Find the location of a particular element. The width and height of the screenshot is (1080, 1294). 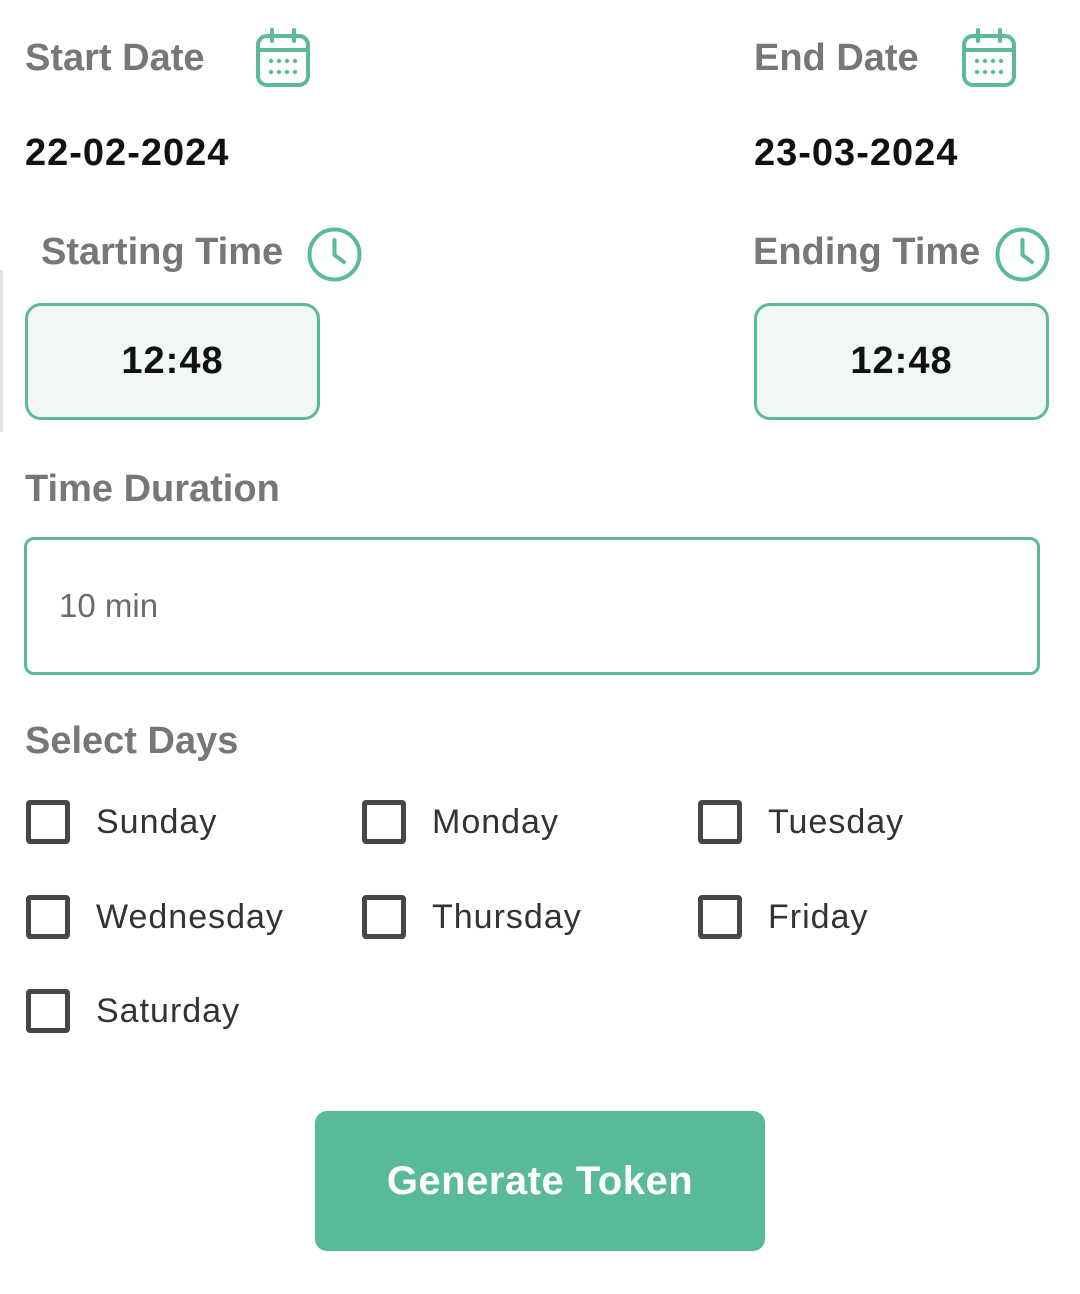

time-duration-label: Time Duration is located at coordinates (152, 489).